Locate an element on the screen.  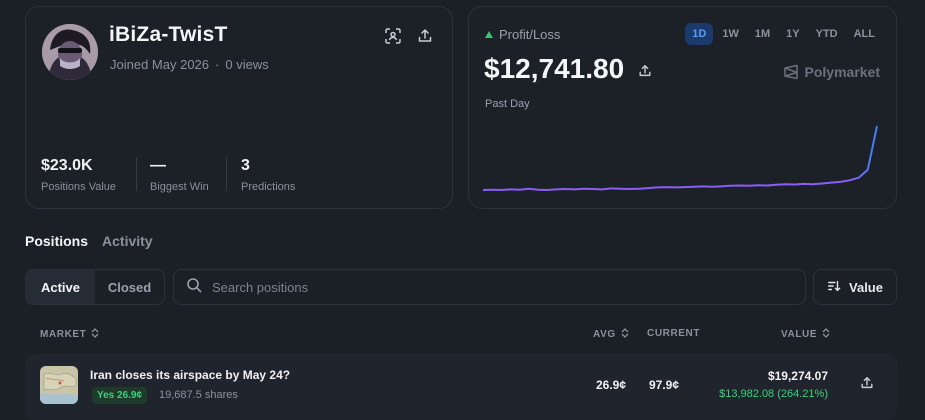
time-range-label: Past Day is located at coordinates (507, 104).